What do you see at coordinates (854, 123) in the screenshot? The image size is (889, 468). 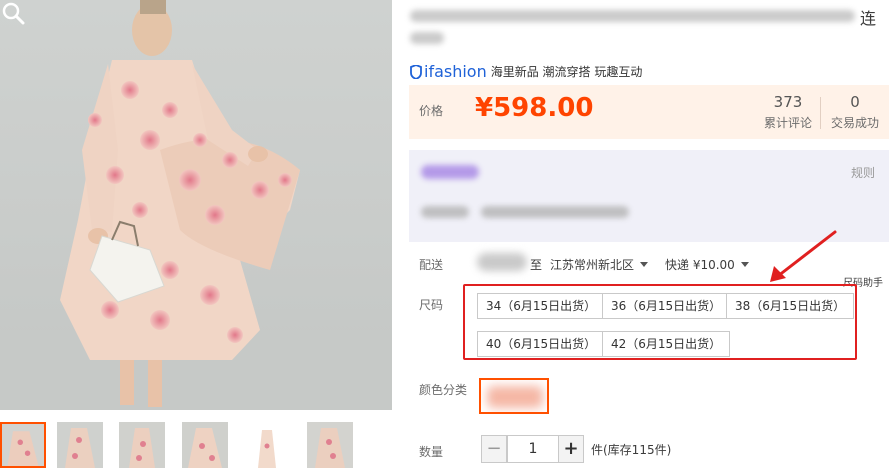 I see `deal-count-label: 交易成功` at bounding box center [854, 123].